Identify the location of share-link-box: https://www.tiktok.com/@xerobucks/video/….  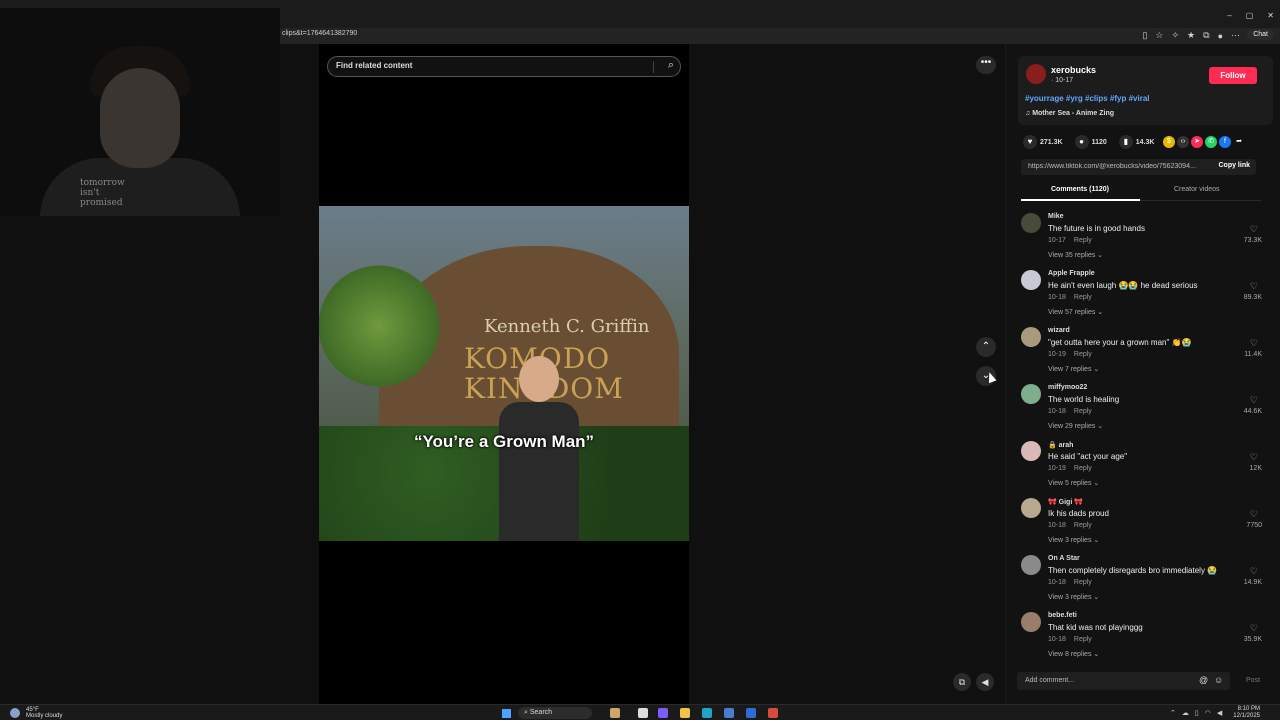
(1138, 167).